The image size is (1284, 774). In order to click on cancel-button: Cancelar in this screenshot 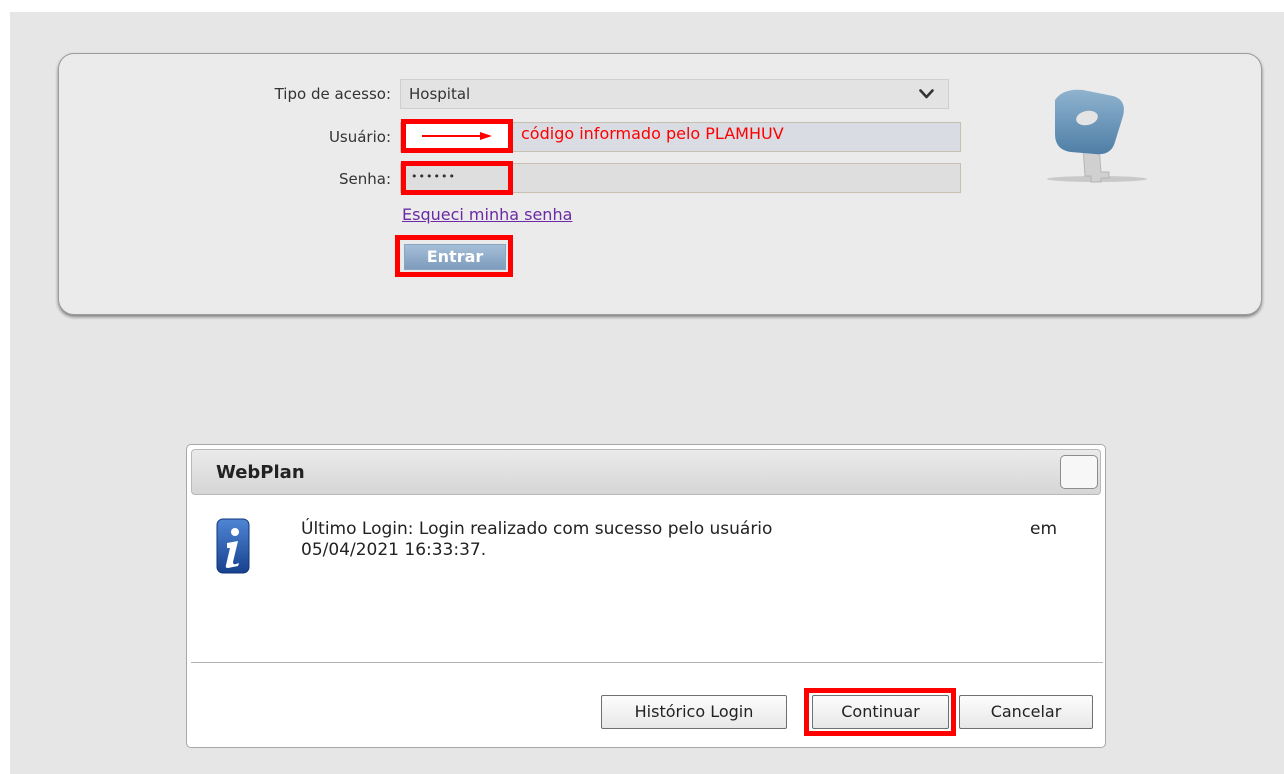, I will do `click(1026, 712)`.